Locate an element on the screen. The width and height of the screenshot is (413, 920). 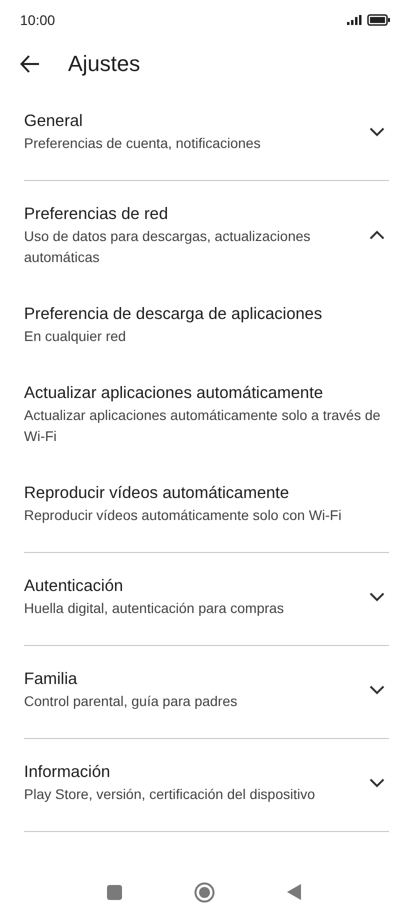
home-icon is located at coordinates (204, 892).